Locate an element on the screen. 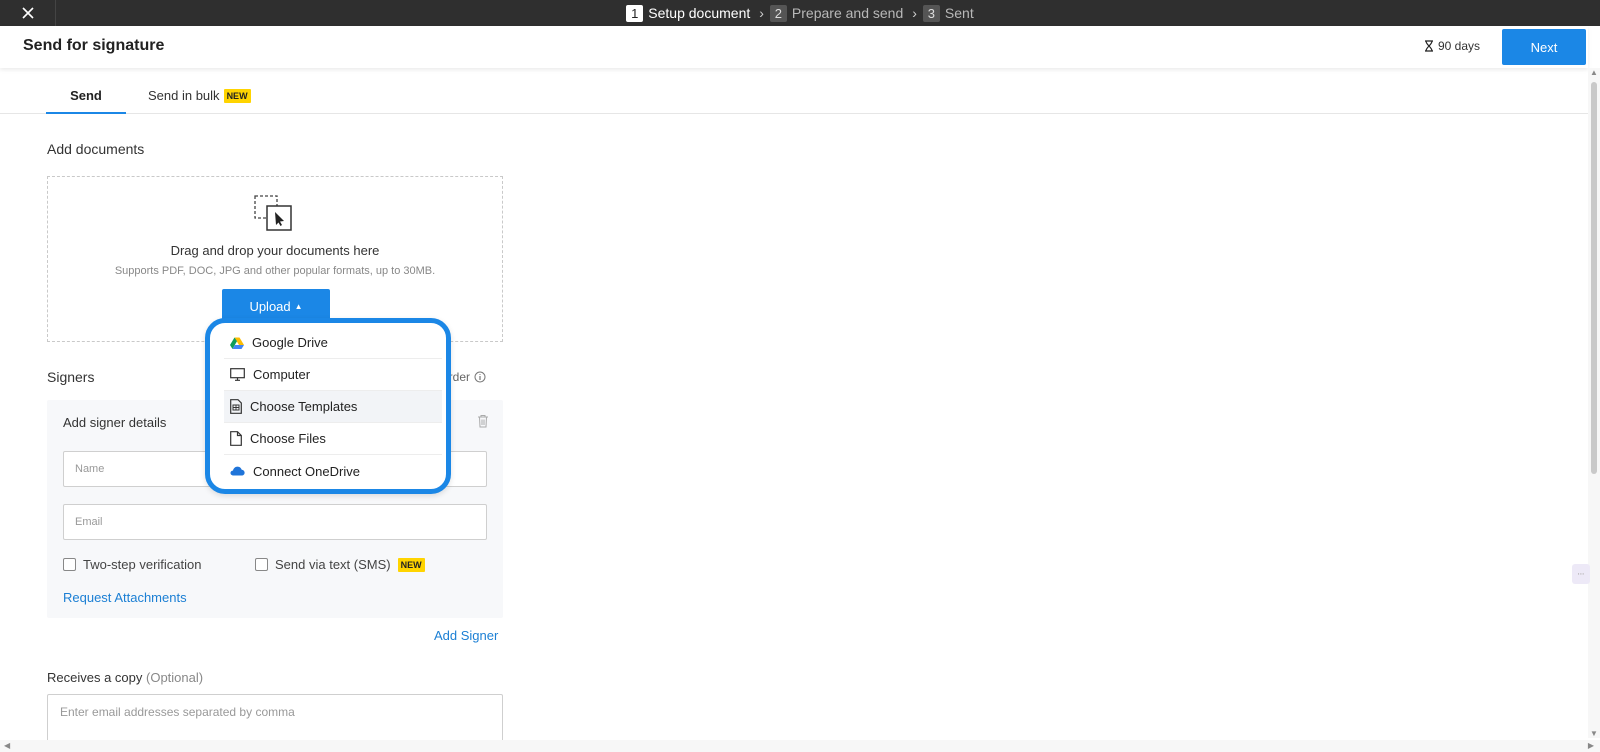 This screenshot has height=752, width=1600. menu-item-connect-onedrive: Connect OneDrive is located at coordinates (333, 471).